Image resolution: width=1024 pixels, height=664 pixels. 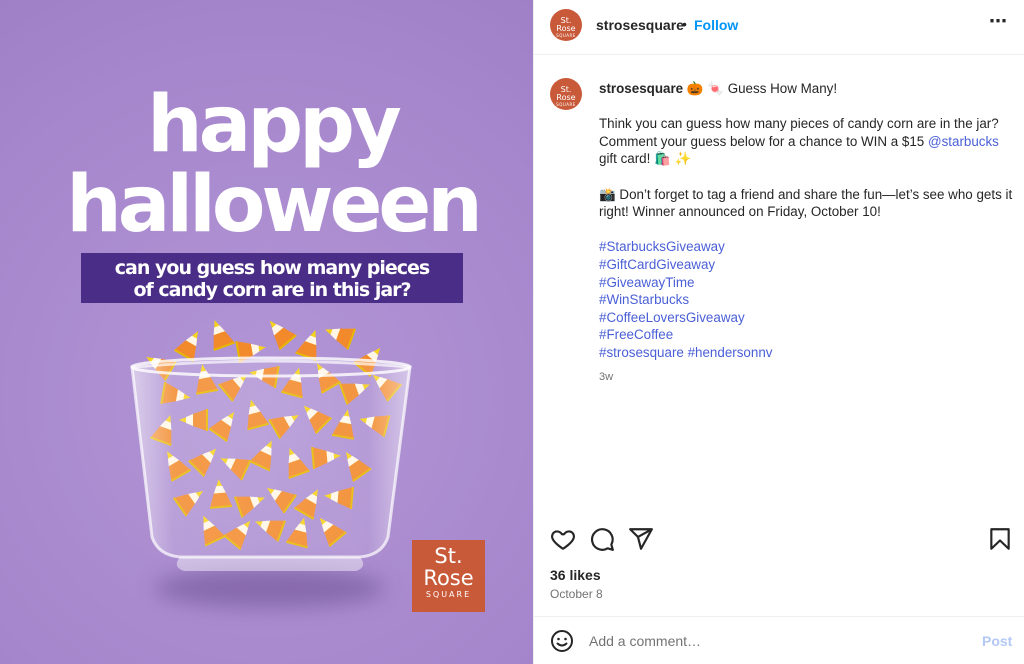 I want to click on caption-time-ago: 3w, so click(x=806, y=378).